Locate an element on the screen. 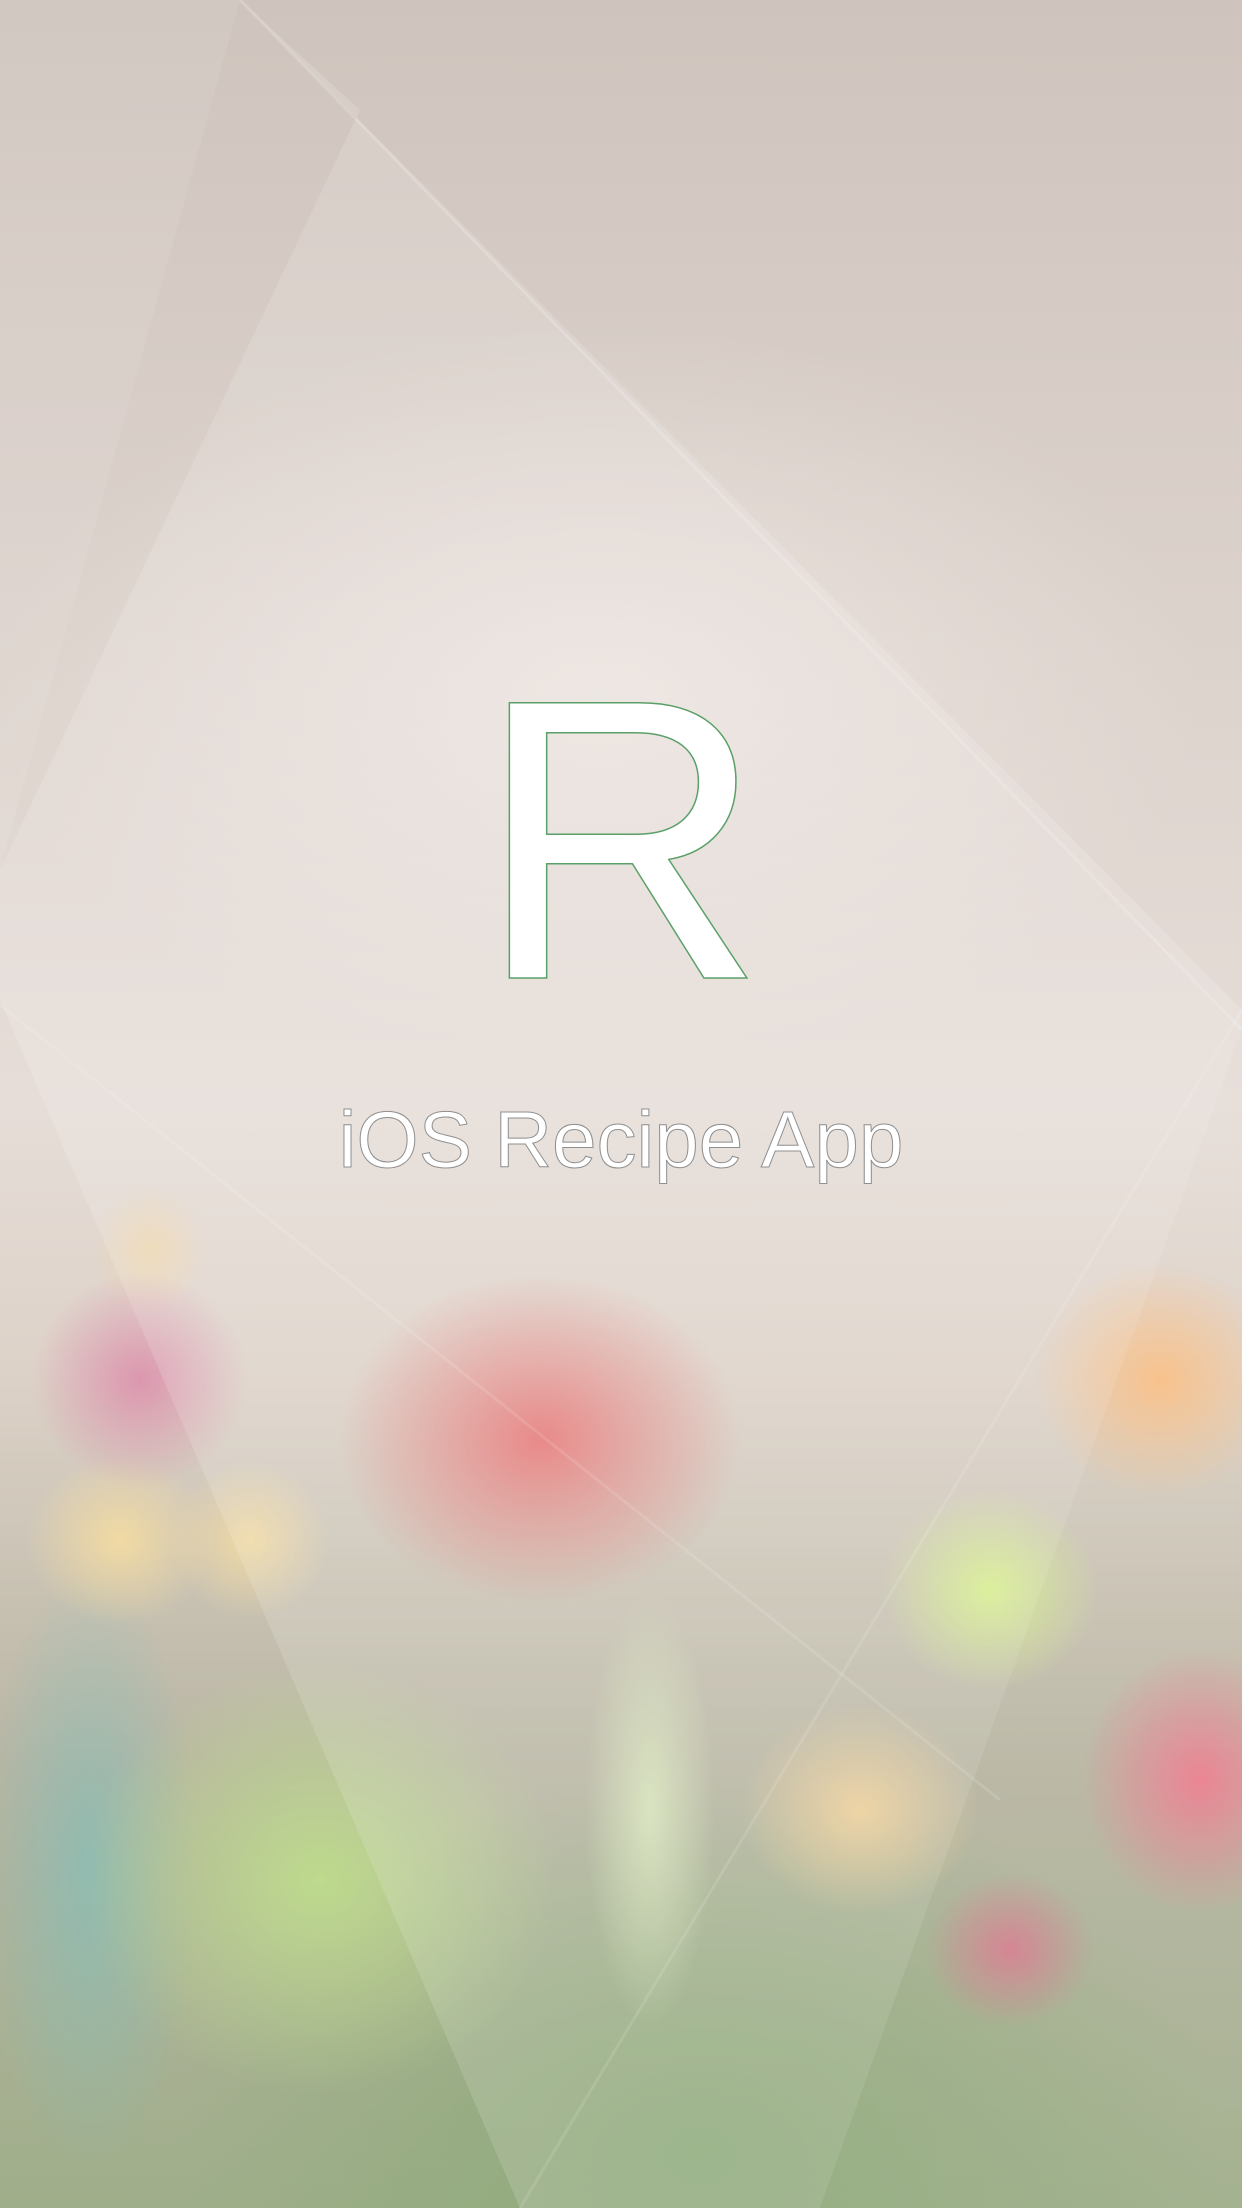  app-logo-icon: R is located at coordinates (621, 839).